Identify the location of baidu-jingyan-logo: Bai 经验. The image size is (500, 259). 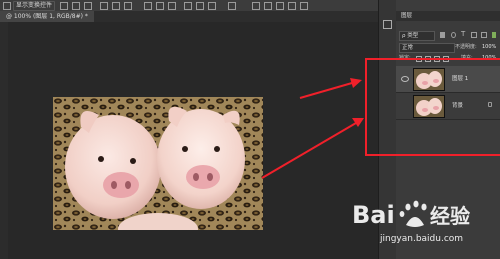
(422, 217).